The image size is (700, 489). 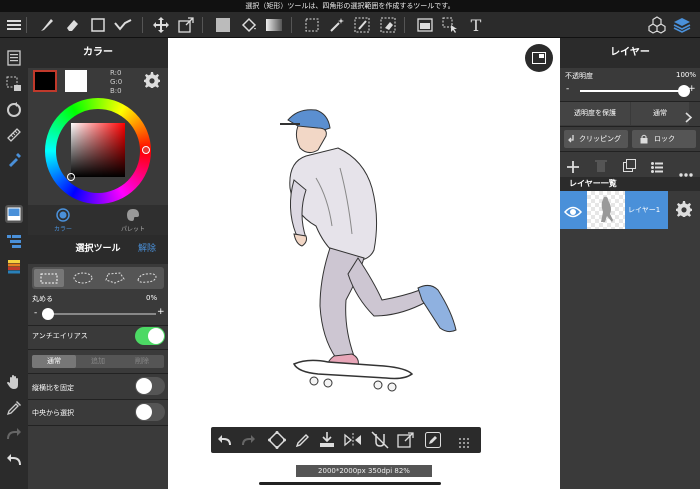 What do you see at coordinates (567, 89) in the screenshot?
I see `opacity-minus-button: -` at bounding box center [567, 89].